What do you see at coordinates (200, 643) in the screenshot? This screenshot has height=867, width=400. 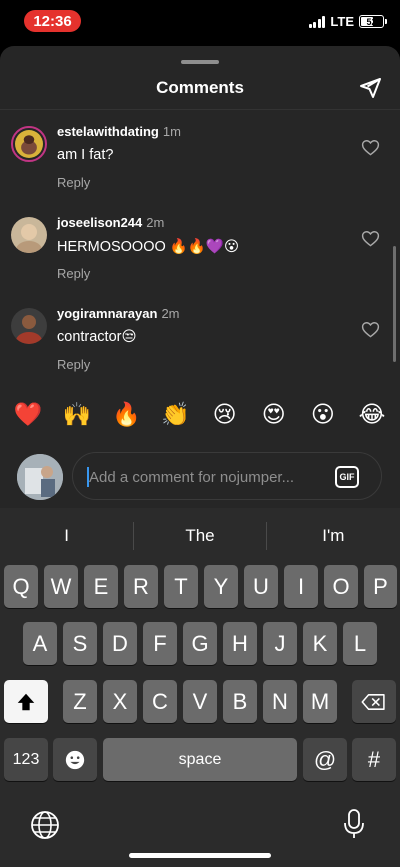 I see `key-g: G` at bounding box center [200, 643].